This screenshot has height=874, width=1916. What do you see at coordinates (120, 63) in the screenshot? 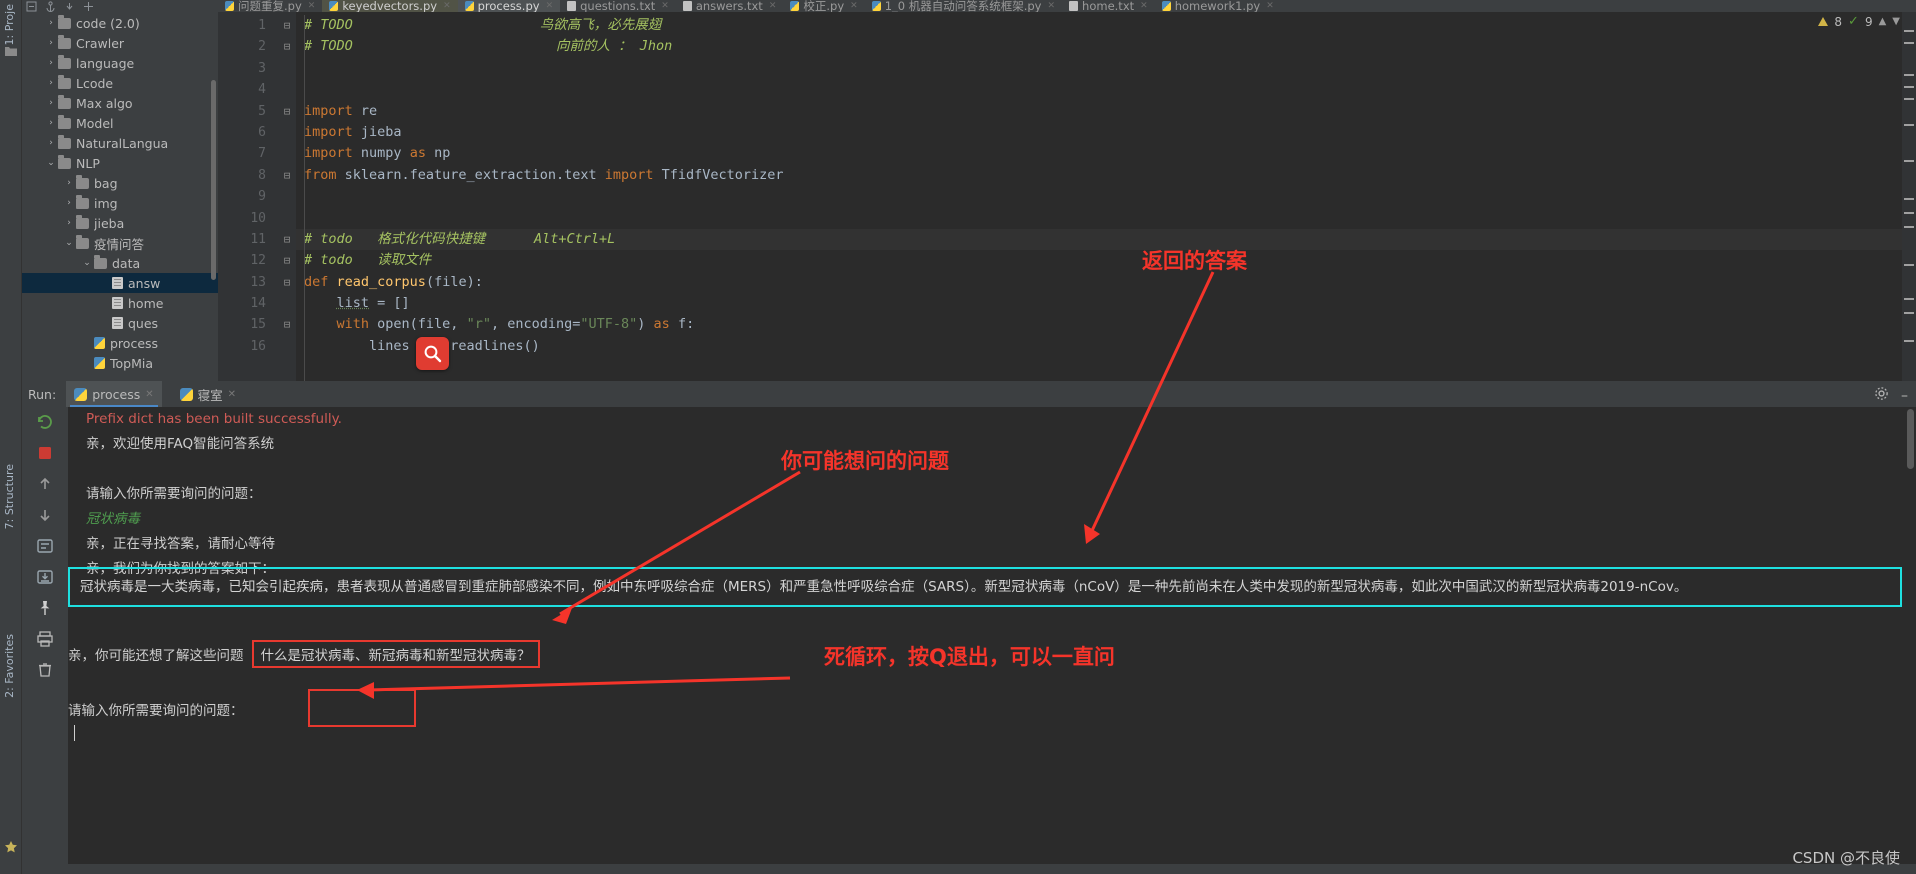
I see `tree-item: › language` at bounding box center [120, 63].